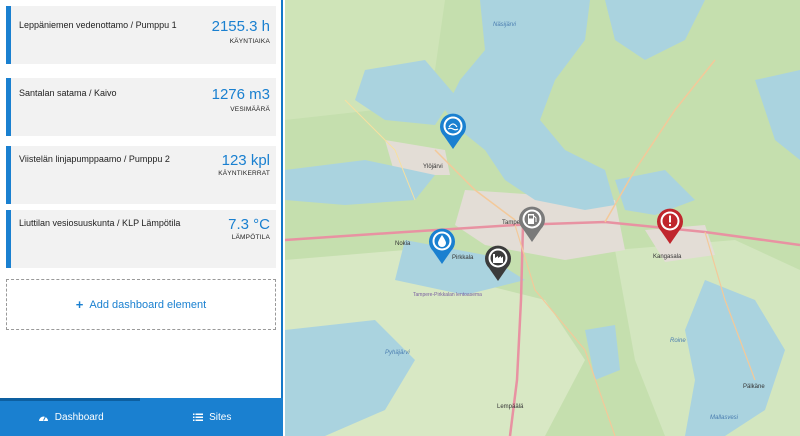  What do you see at coordinates (442, 246) in the screenshot?
I see `water-drop-marker` at bounding box center [442, 246].